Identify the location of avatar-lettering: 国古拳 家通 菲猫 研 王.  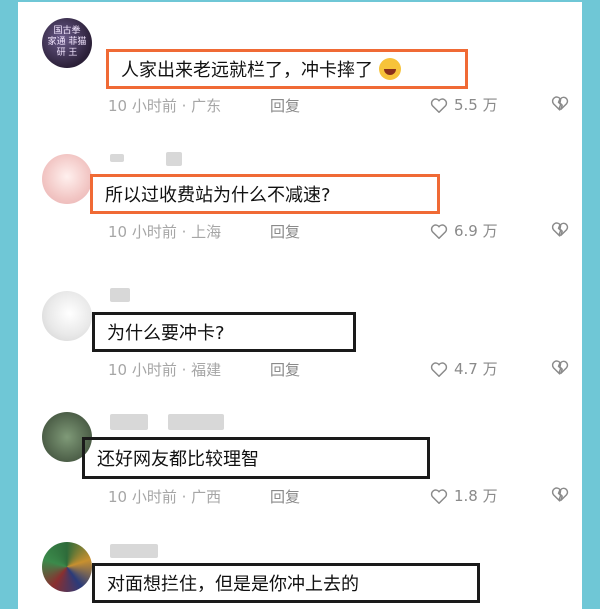
(67, 42).